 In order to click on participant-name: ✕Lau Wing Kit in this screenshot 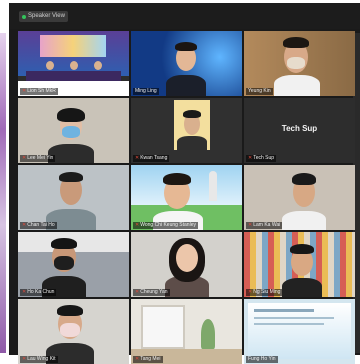, I will do `click(39, 359)`.